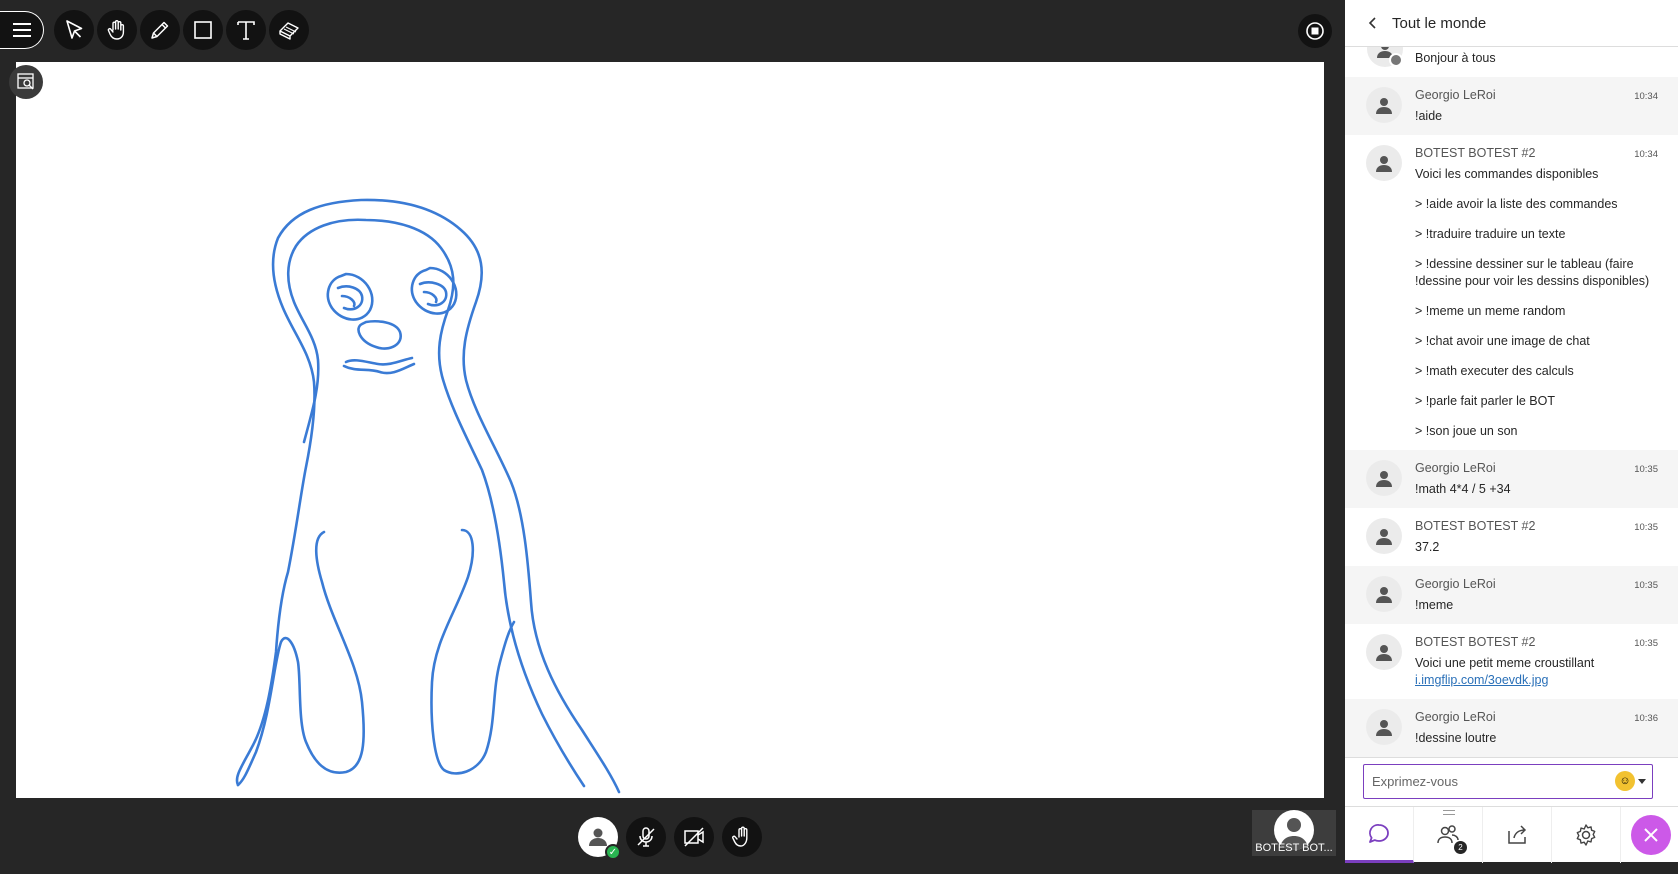  Describe the element at coordinates (1502, 341) in the screenshot. I see `command-line: > !chat avoir une image de chat` at that location.